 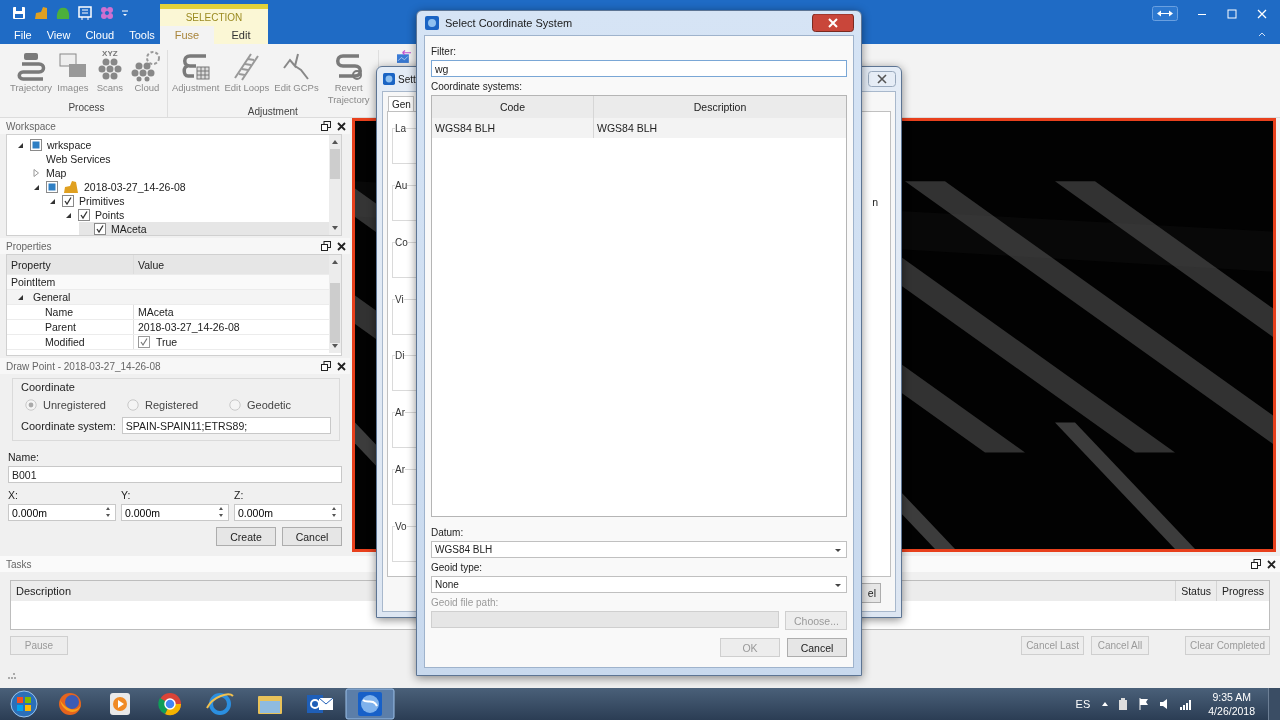 I want to click on group-label: General, so click(x=52, y=297).